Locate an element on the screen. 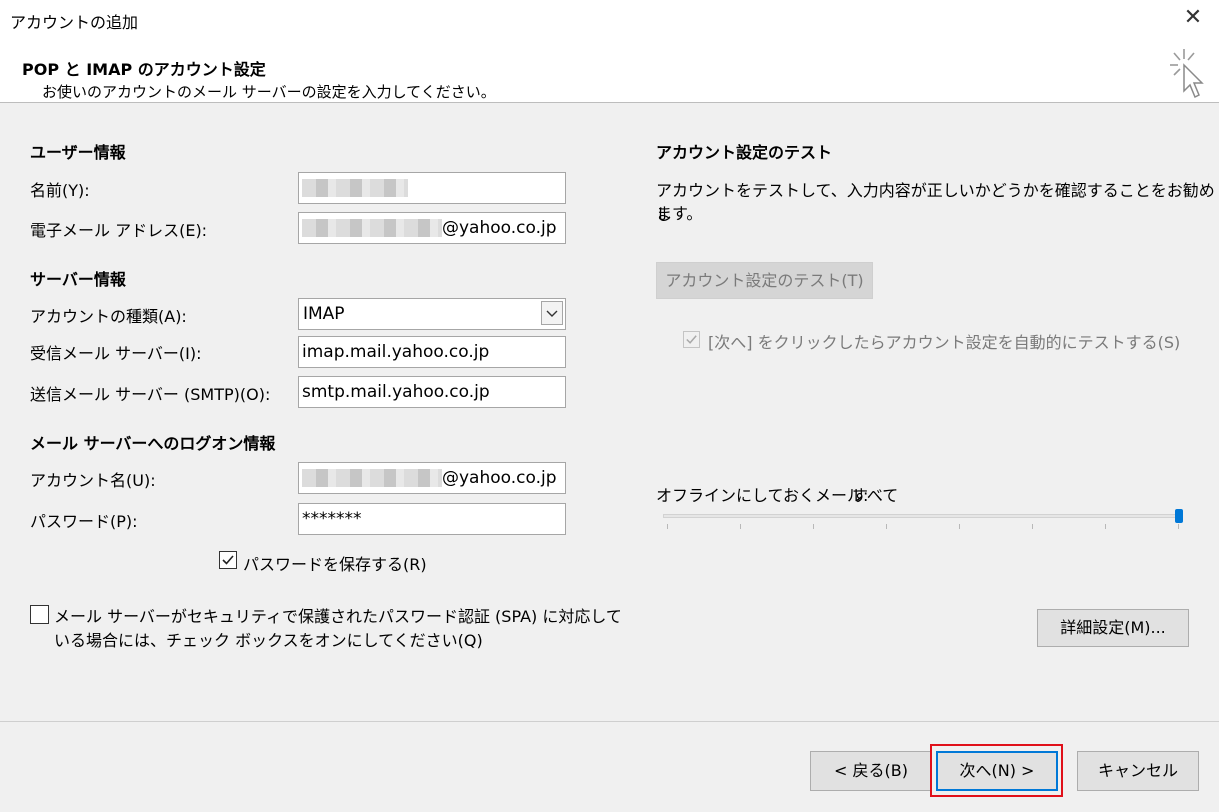 The image size is (1219, 812). account-type-select: IMAP is located at coordinates (432, 314).